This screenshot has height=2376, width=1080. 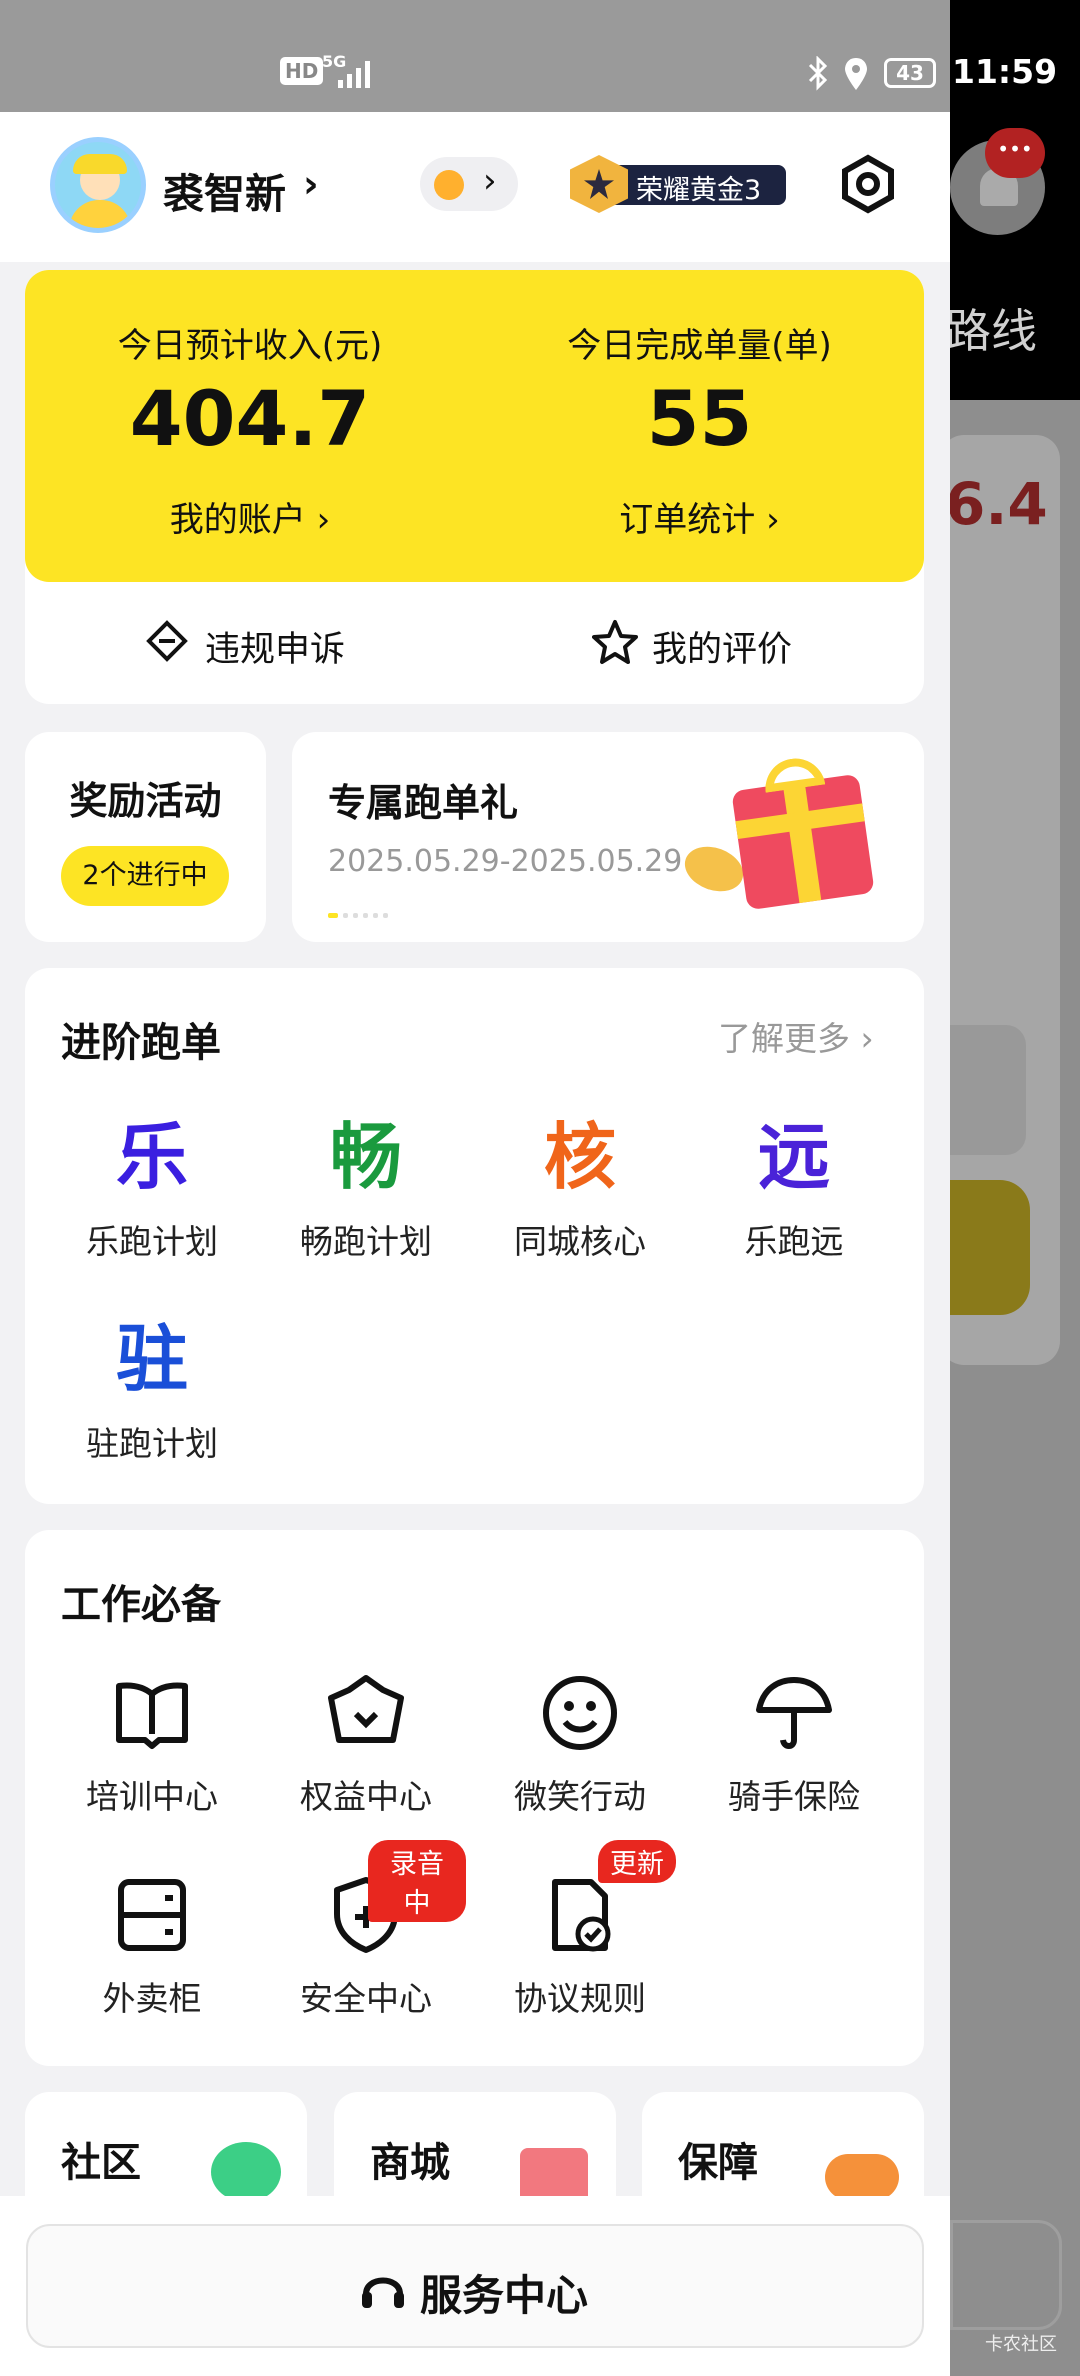 What do you see at coordinates (794, 1241) in the screenshot?
I see `plan-lepaoyuan-label: 乐跑远` at bounding box center [794, 1241].